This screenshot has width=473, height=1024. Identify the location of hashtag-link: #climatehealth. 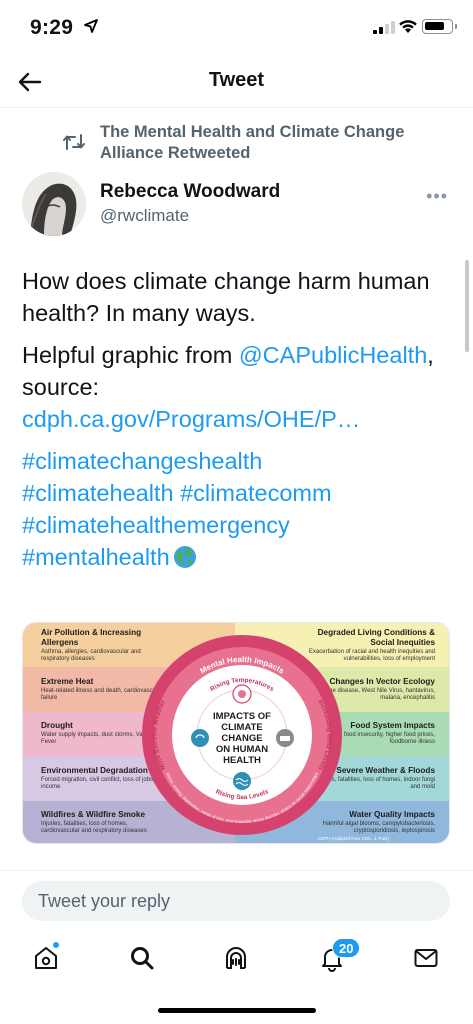
(98, 493).